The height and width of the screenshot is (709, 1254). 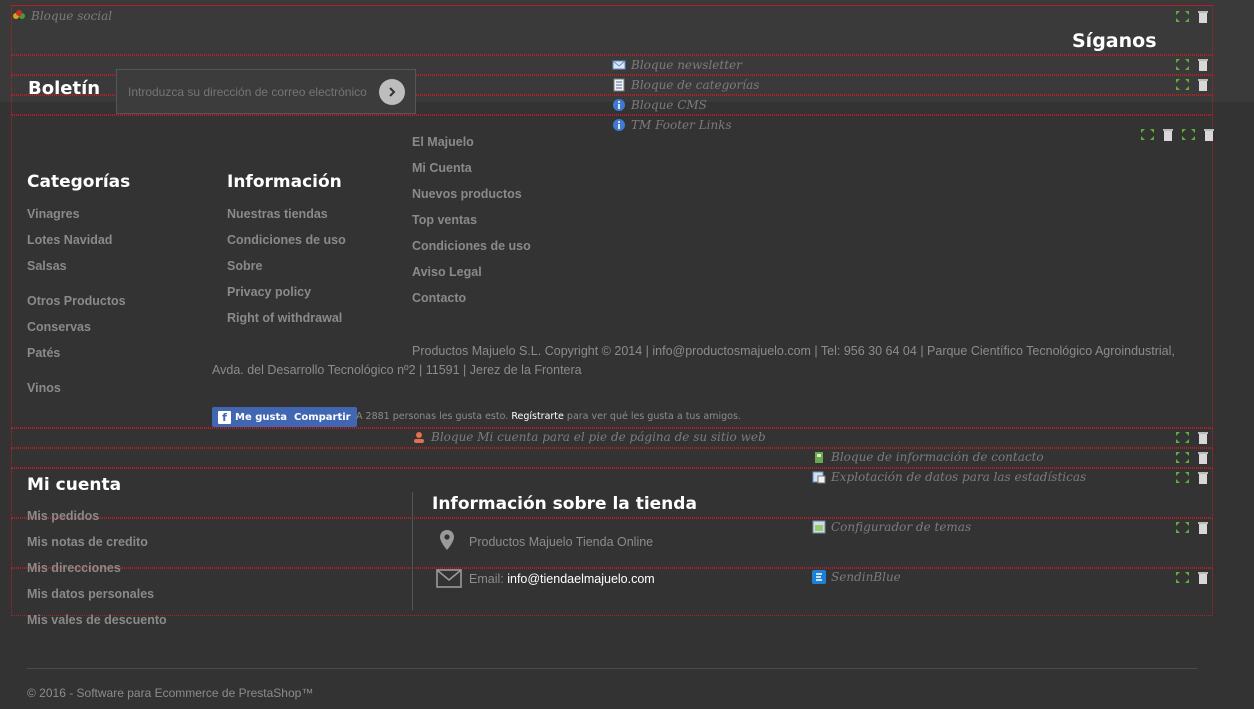 What do you see at coordinates (1191, 477) in the screenshot?
I see `controls-stats` at bounding box center [1191, 477].